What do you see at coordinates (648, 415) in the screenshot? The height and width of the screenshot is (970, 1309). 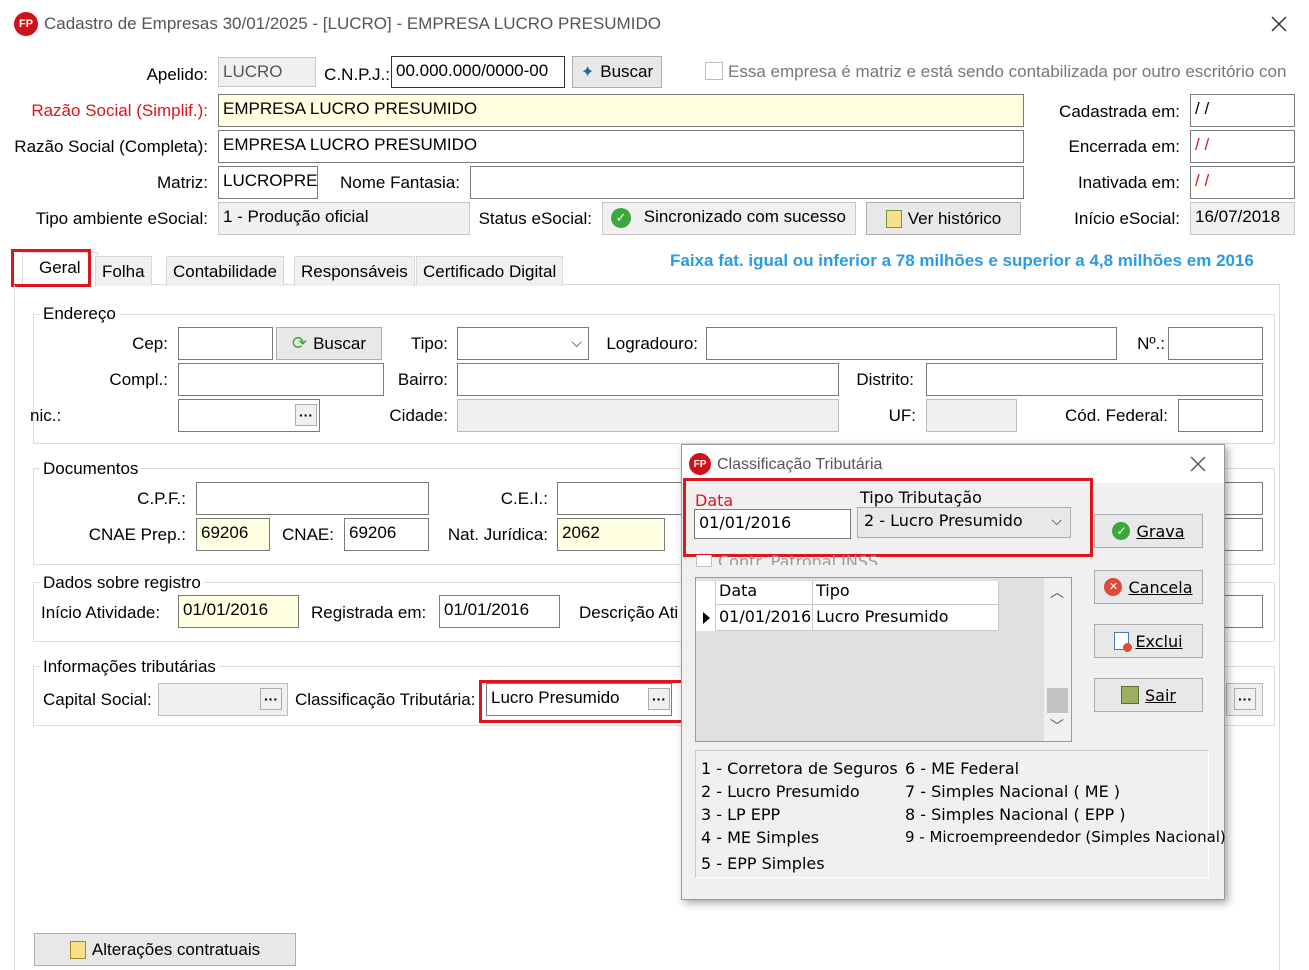 I see `cidade-field` at bounding box center [648, 415].